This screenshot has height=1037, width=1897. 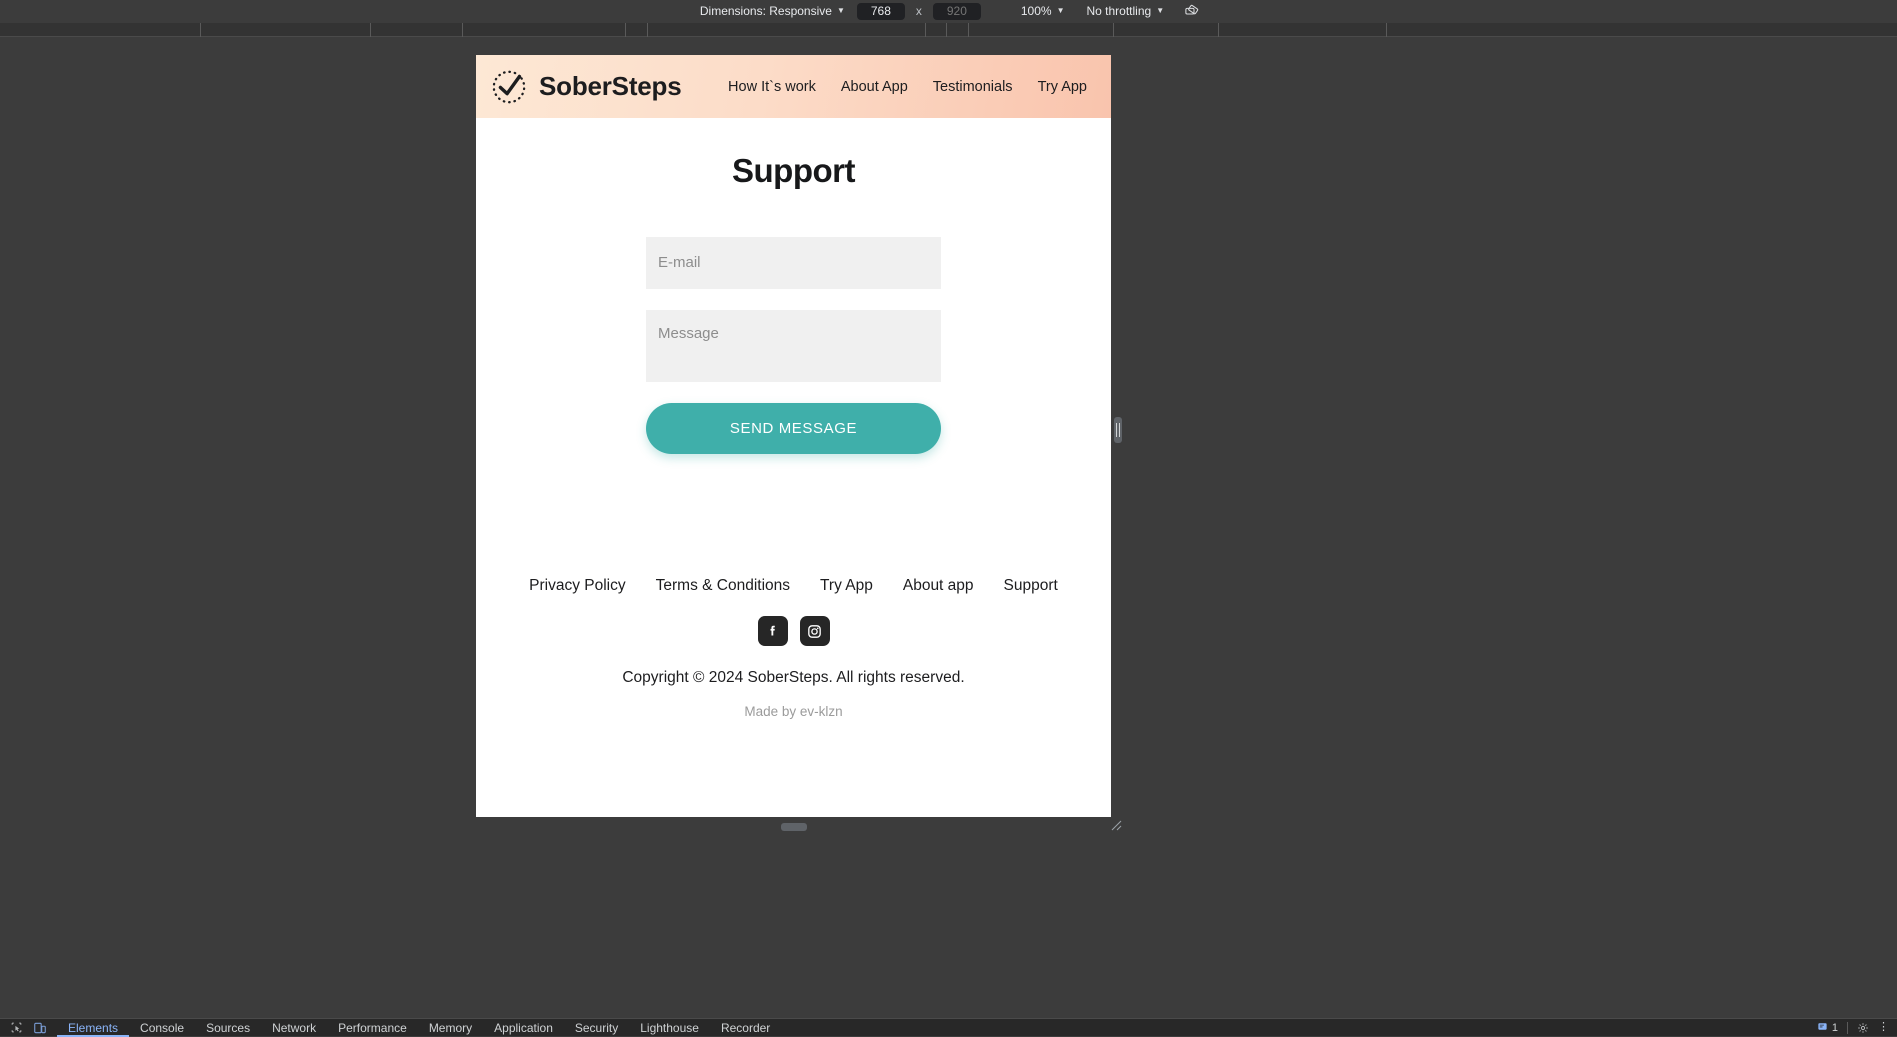 What do you see at coordinates (1031, 586) in the screenshot?
I see `footer-link-support: Support` at bounding box center [1031, 586].